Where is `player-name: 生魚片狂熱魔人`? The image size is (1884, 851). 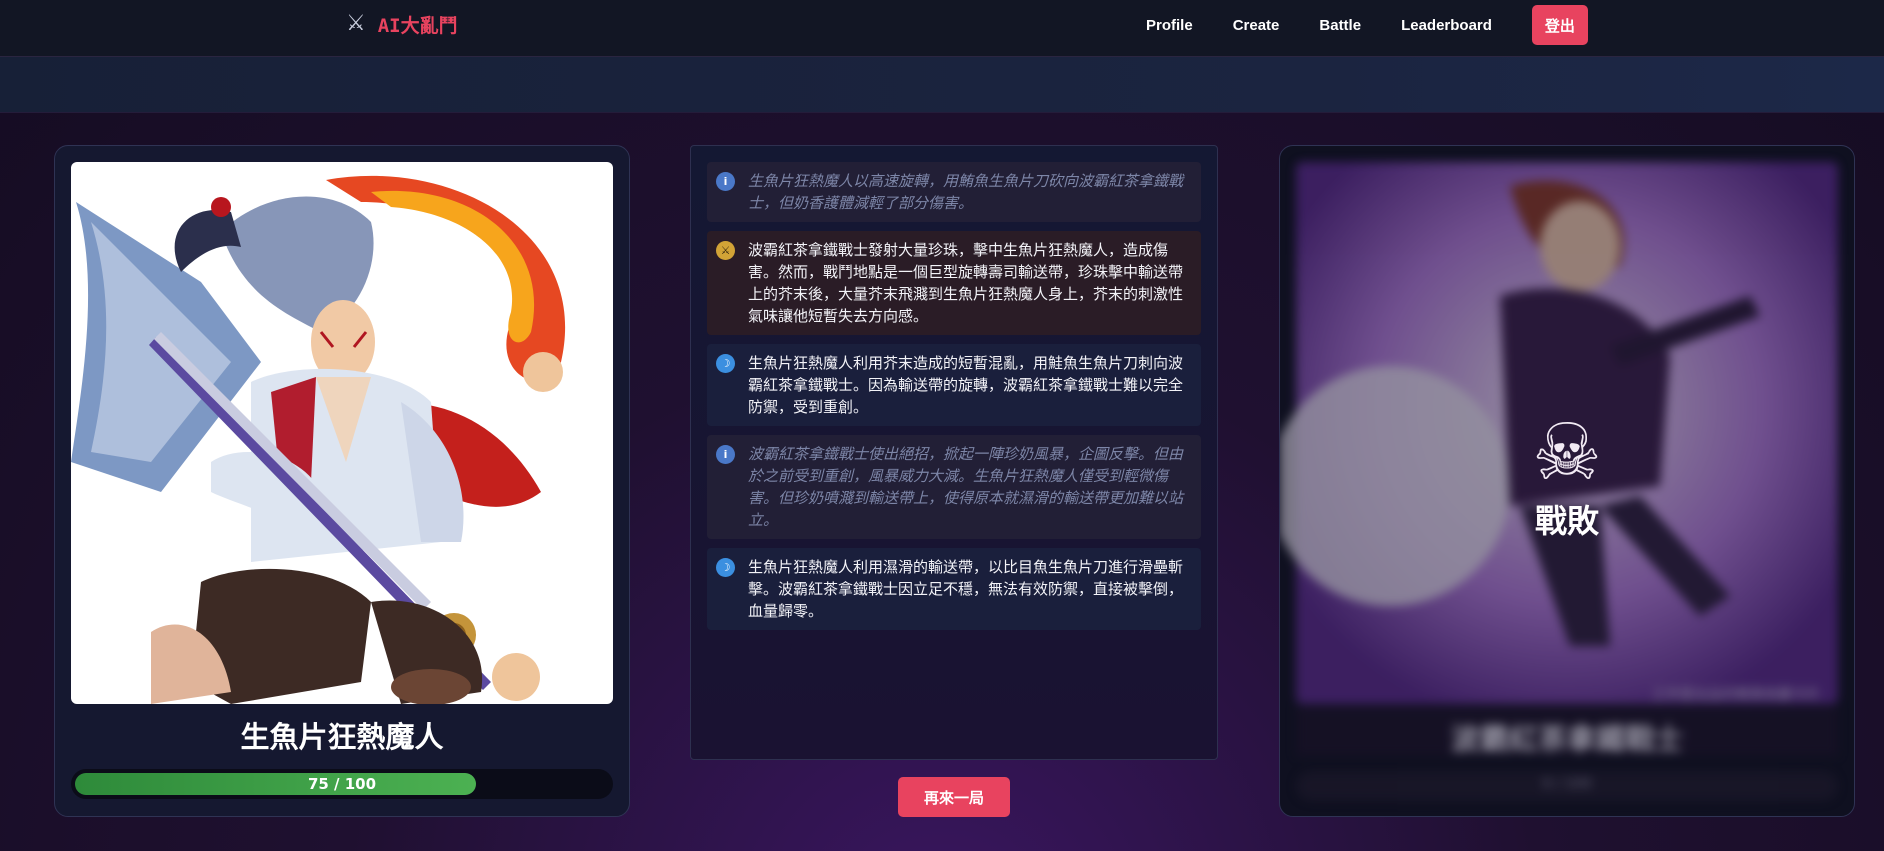
player-name: 生魚片狂熱魔人 is located at coordinates (342, 737).